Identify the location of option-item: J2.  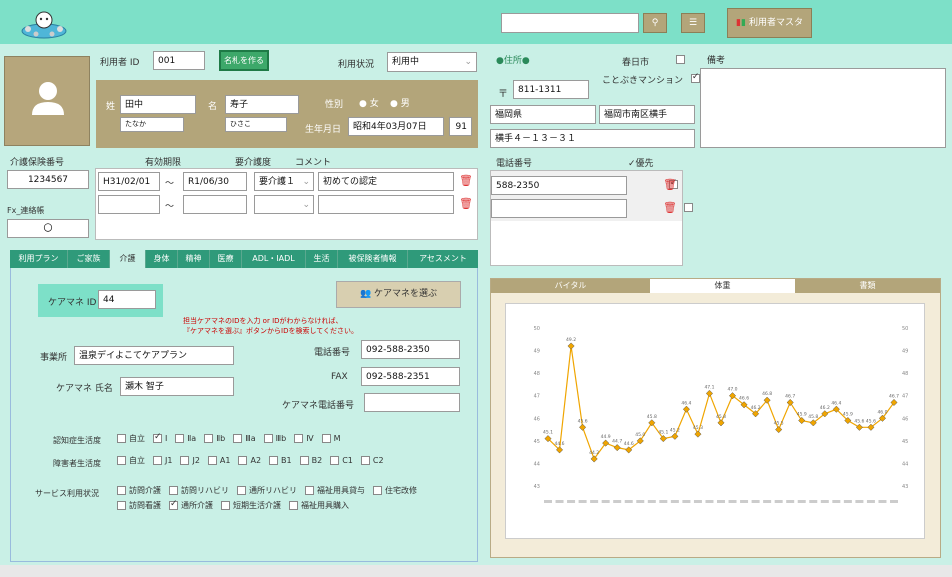
(190, 460).